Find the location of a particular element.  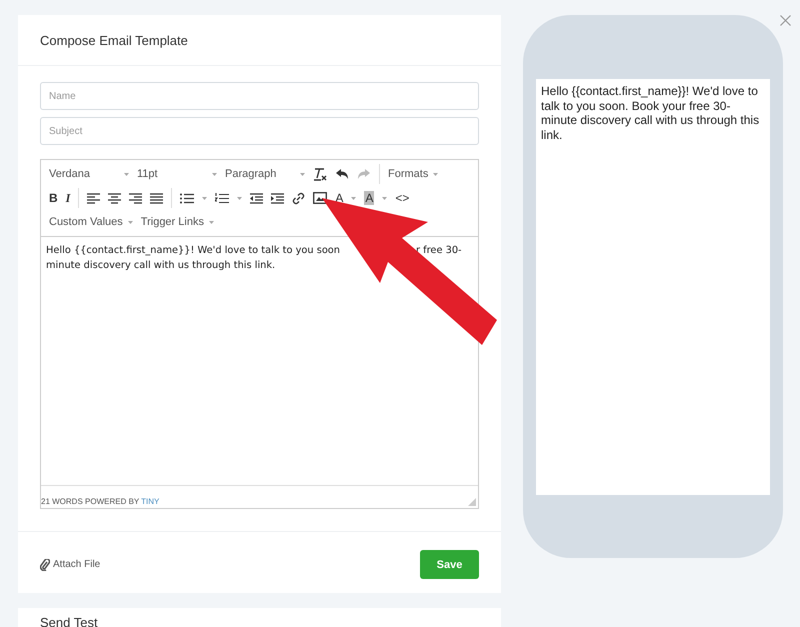

resize-handle-icon is located at coordinates (472, 502).